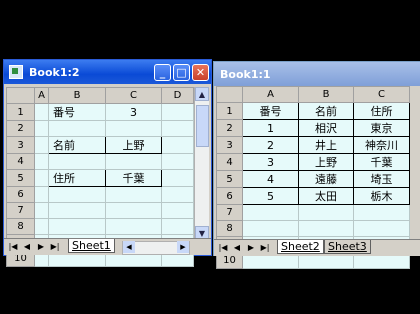  Describe the element at coordinates (202, 126) in the screenshot. I see `scroll-thumb` at that location.